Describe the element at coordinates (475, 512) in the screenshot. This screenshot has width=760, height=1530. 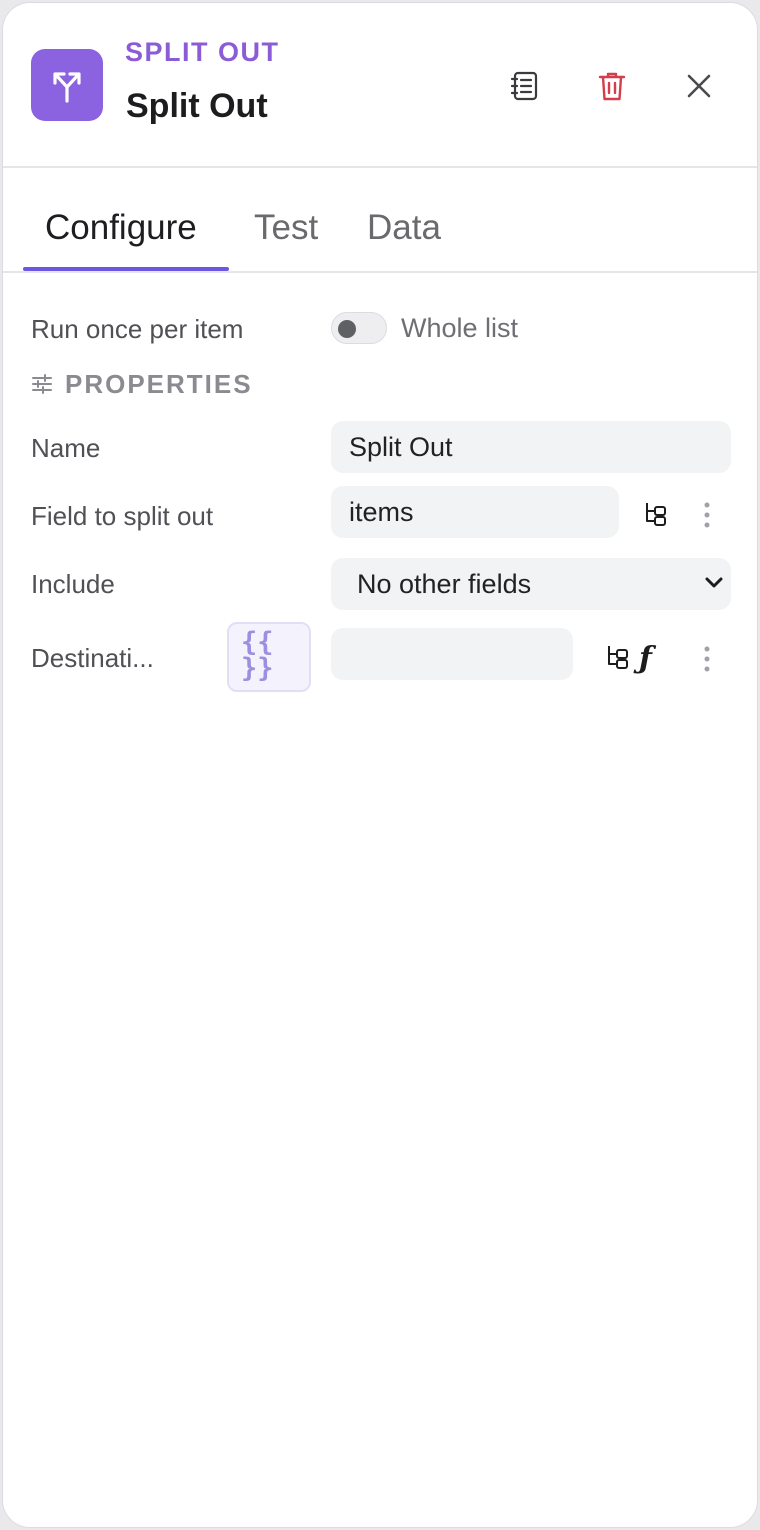
I see `field-to-split-input` at that location.